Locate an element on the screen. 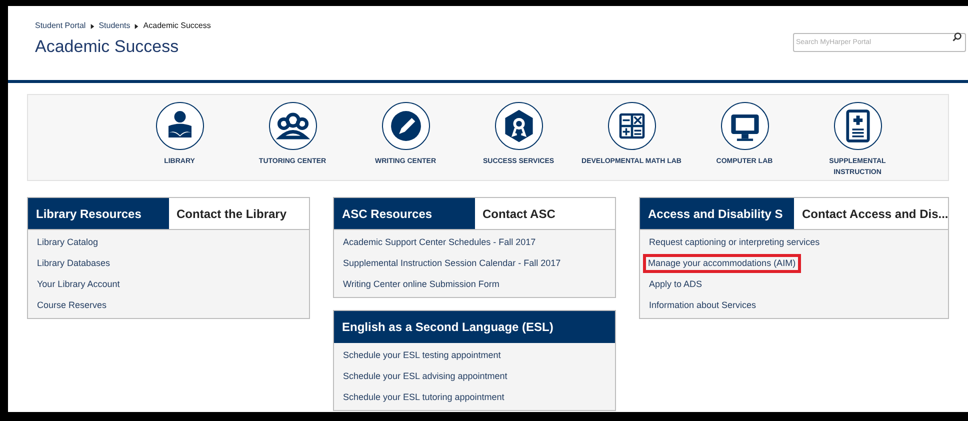 This screenshot has height=421, width=968. resource-link: Library Databases is located at coordinates (73, 263).